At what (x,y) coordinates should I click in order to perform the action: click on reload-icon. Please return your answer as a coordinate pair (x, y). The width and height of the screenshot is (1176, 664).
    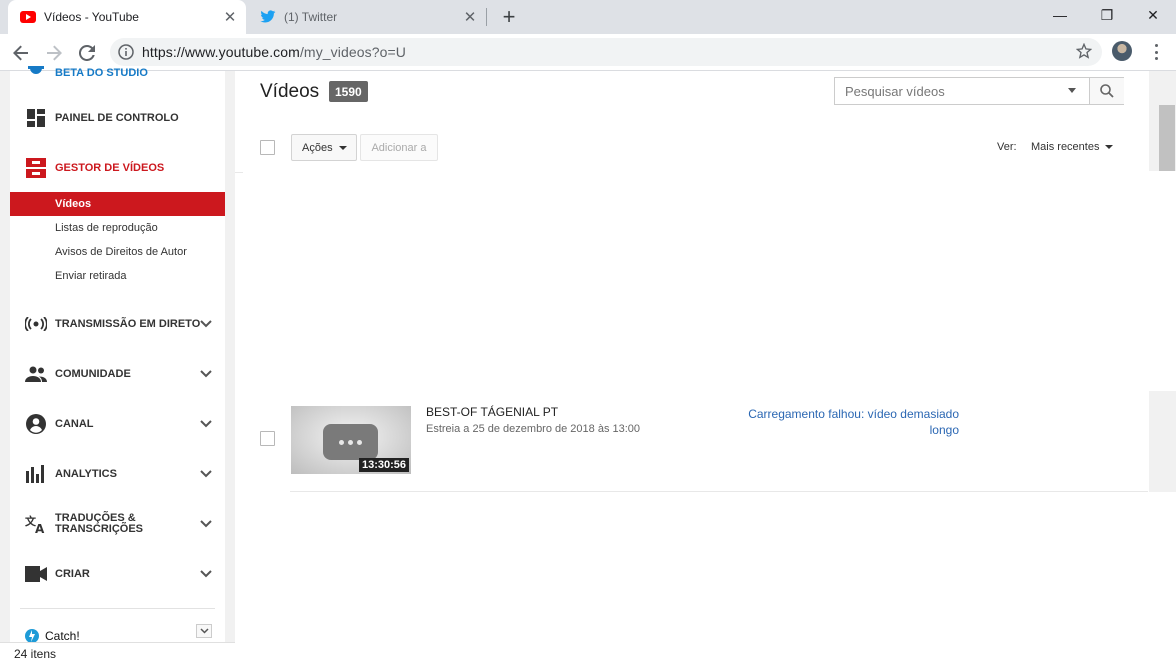
    Looking at the image, I should click on (87, 53).